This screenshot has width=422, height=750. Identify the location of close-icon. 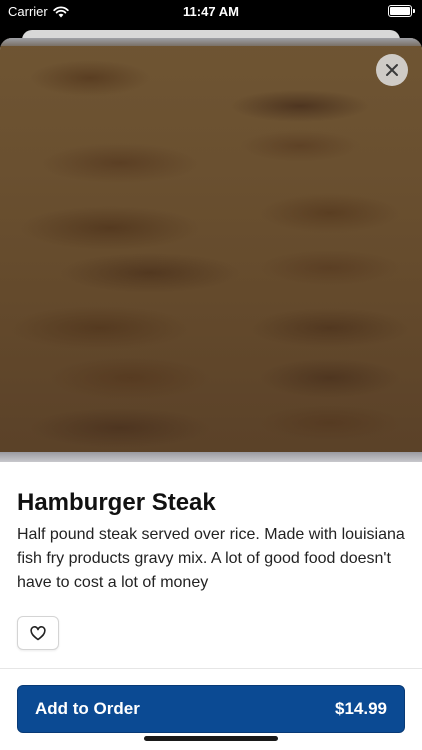
(392, 70).